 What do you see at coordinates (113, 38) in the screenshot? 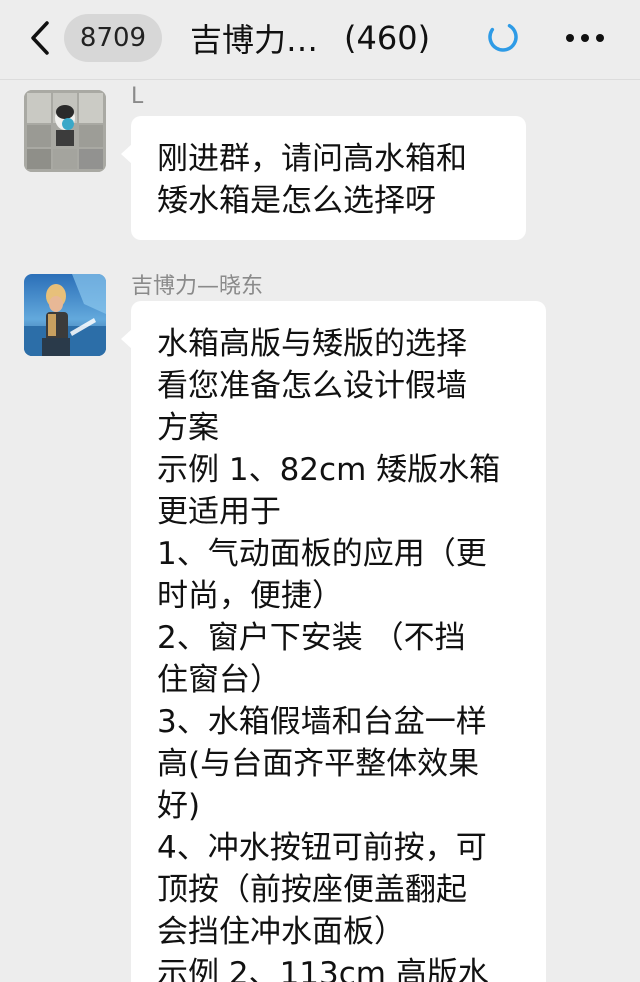
I see `unread-badge: 8709` at bounding box center [113, 38].